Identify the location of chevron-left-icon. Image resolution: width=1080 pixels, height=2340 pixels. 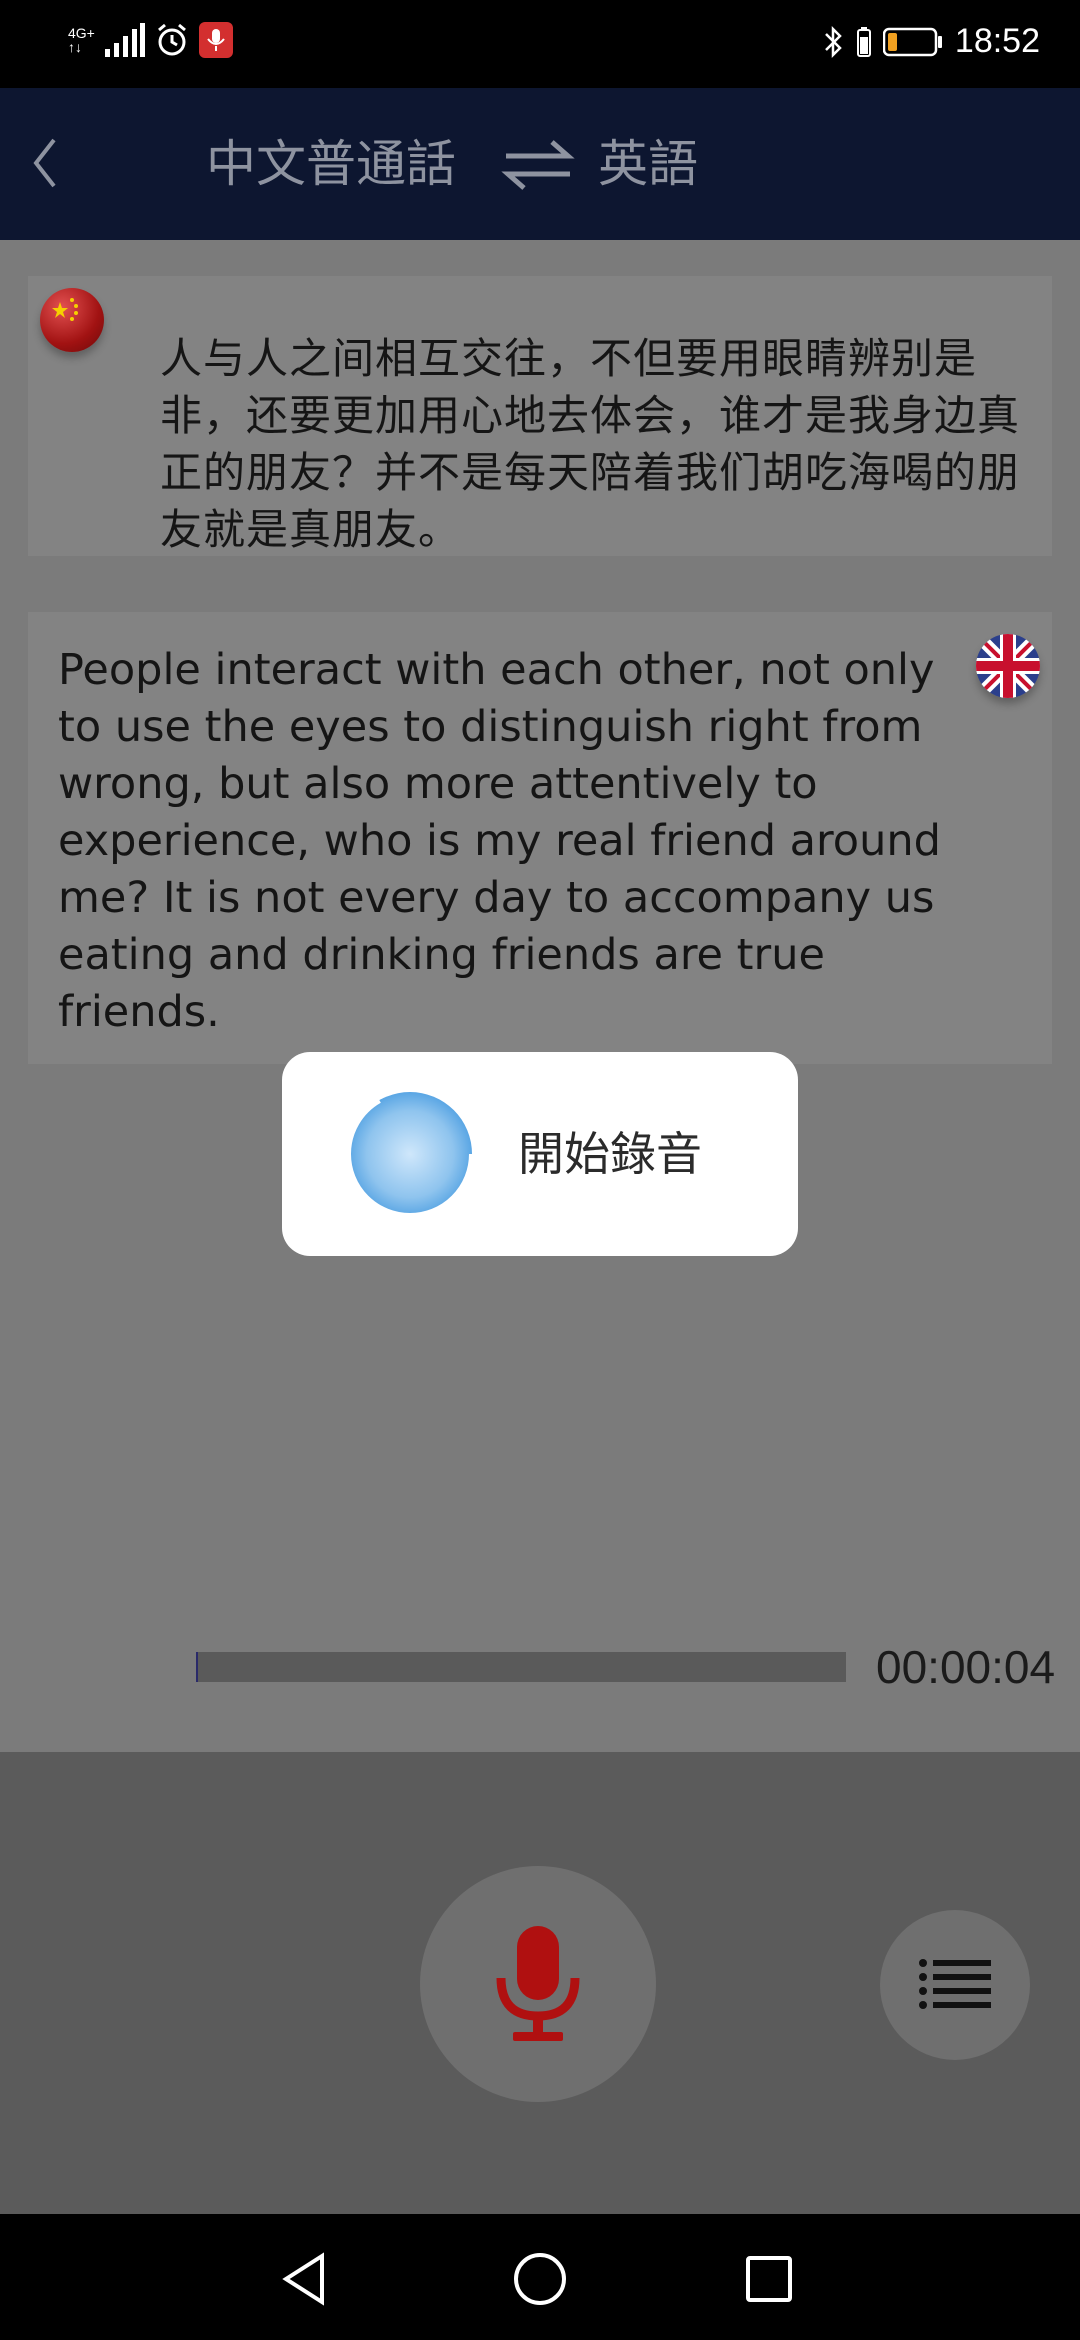
(48, 163).